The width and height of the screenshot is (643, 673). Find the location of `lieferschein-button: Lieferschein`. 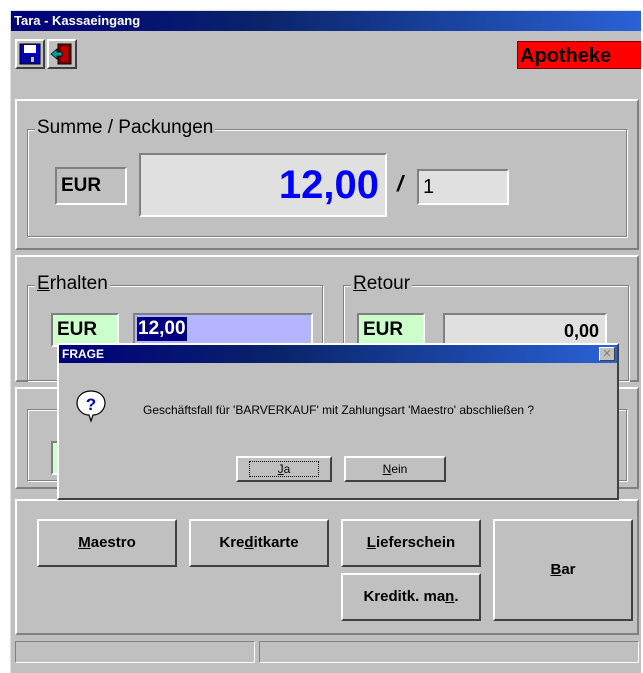

lieferschein-button: Lieferschein is located at coordinates (411, 543).